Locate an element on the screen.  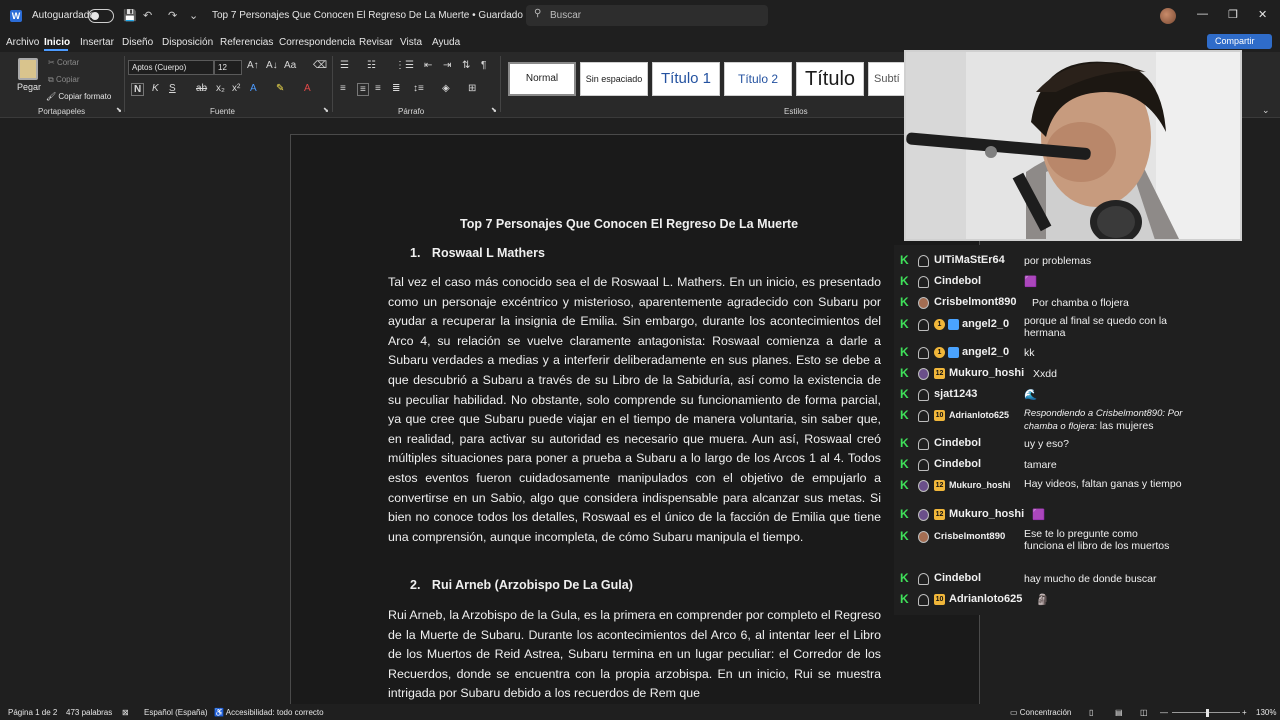
tab-vista: Vista is located at coordinates (411, 42).